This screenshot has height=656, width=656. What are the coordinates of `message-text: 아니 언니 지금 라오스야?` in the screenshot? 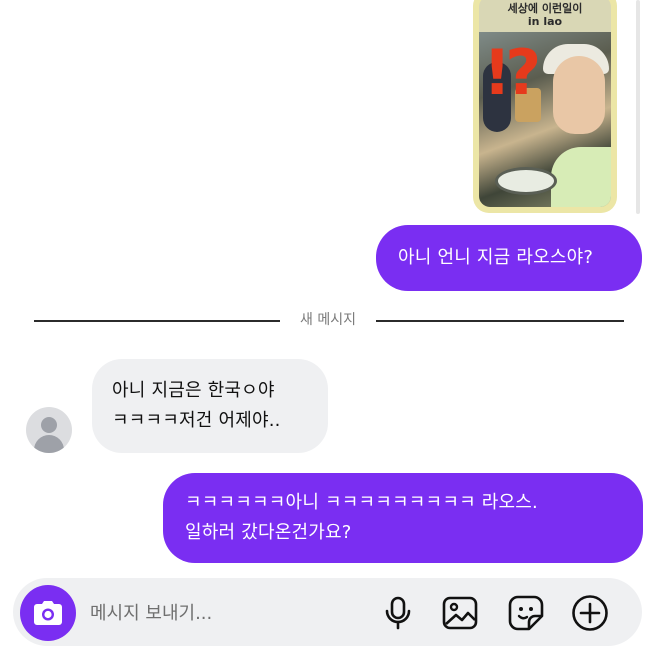 It's located at (496, 257).